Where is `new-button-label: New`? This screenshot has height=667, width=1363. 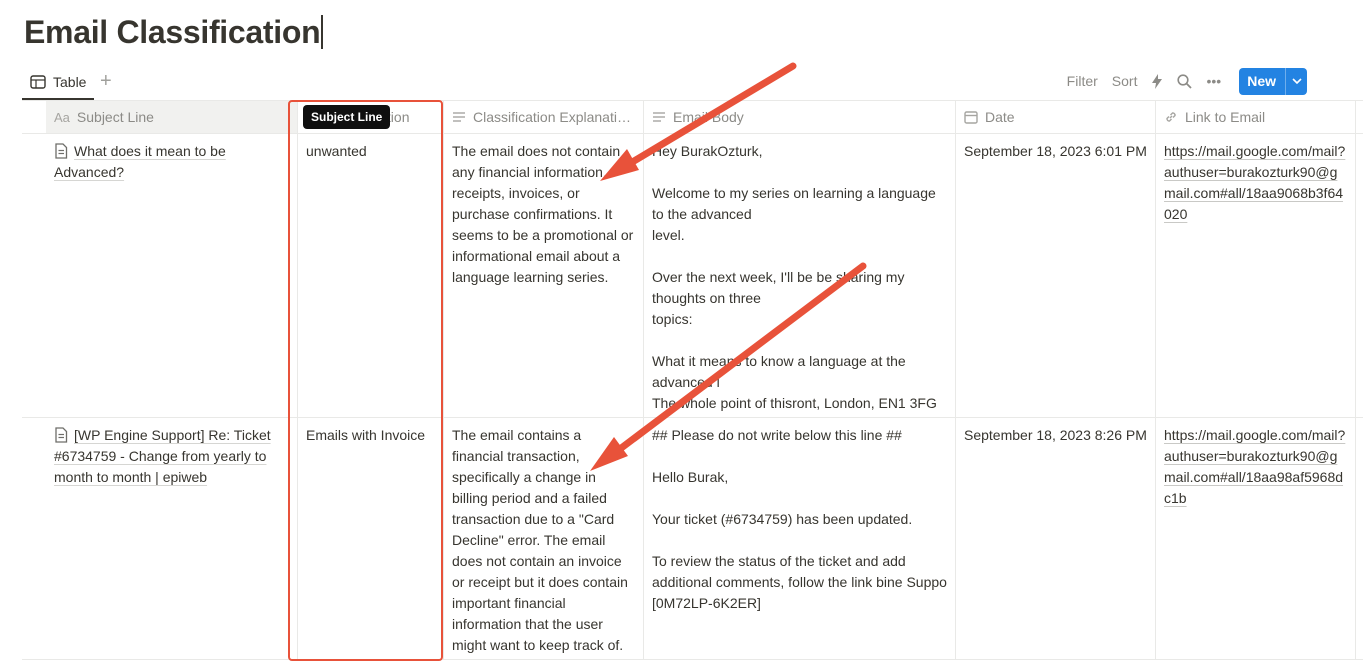
new-button-label: New is located at coordinates (1262, 81).